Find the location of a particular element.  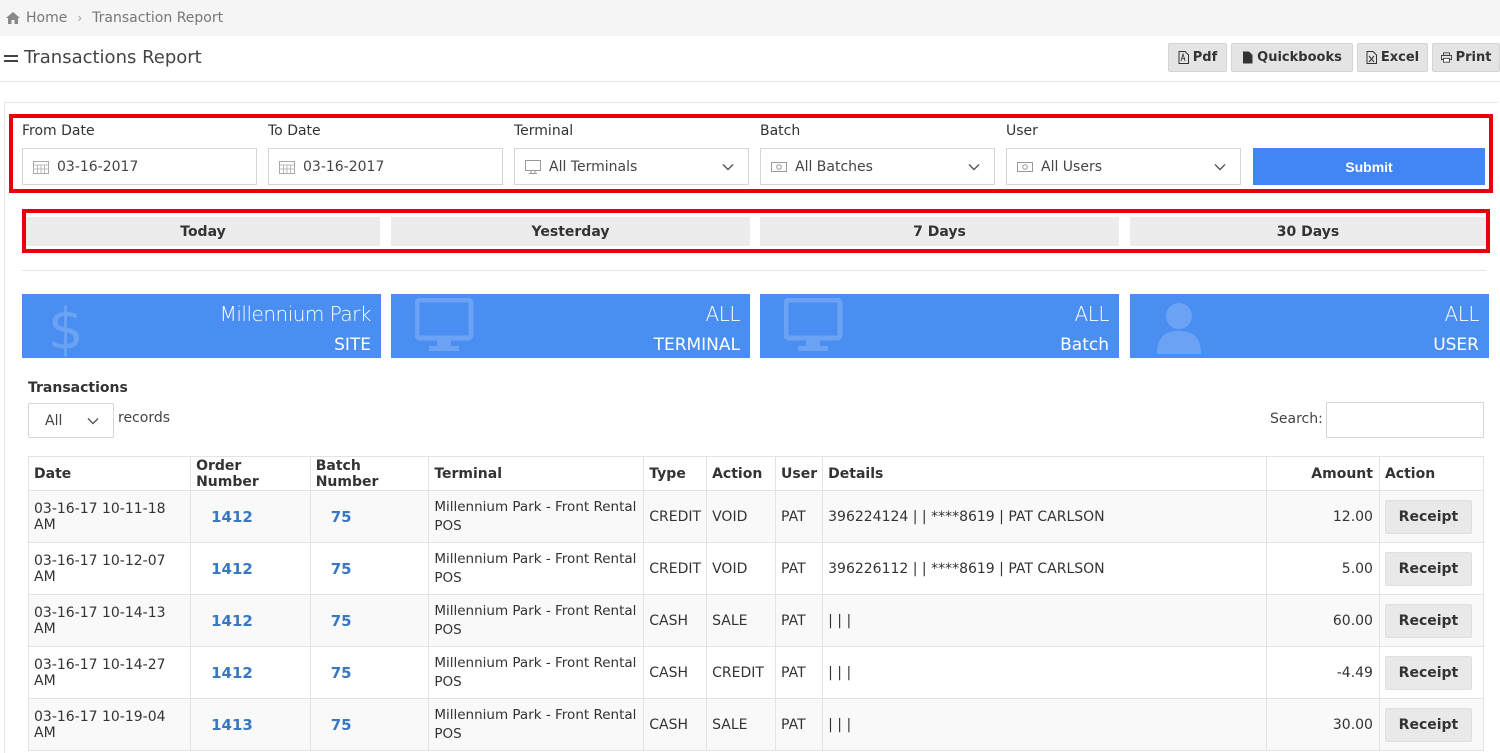

breadcrumb: Home › Transaction Report is located at coordinates (750, 18).